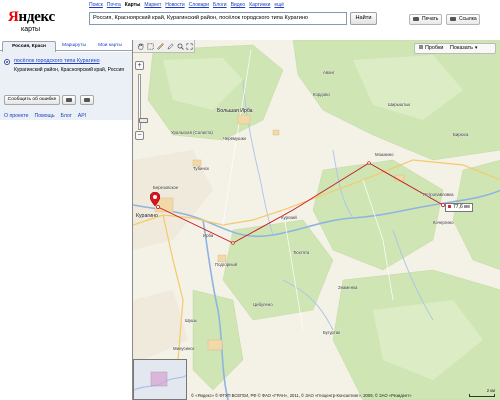 Image resolution: width=500 pixels, height=400 pixels. I want to click on ruler-icon, so click(160, 46).